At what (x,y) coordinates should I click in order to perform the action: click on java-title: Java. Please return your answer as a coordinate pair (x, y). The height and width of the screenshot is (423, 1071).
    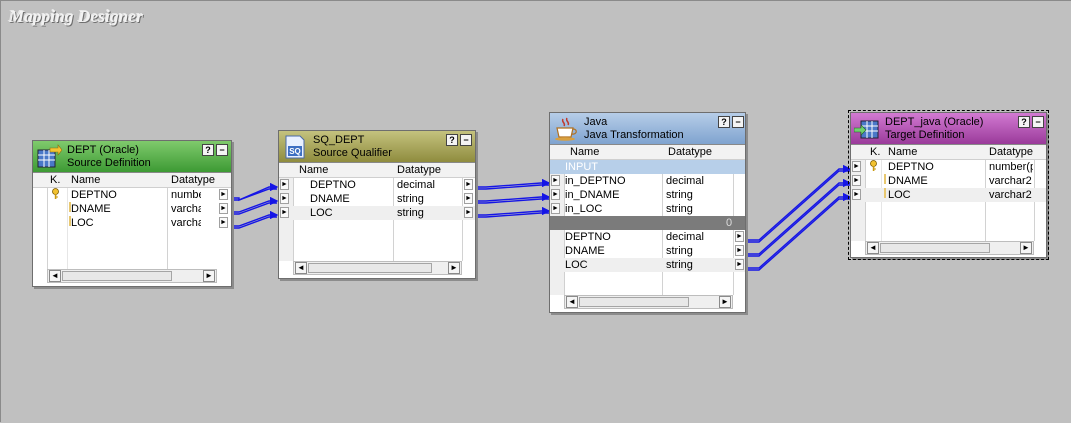
    Looking at the image, I should click on (596, 122).